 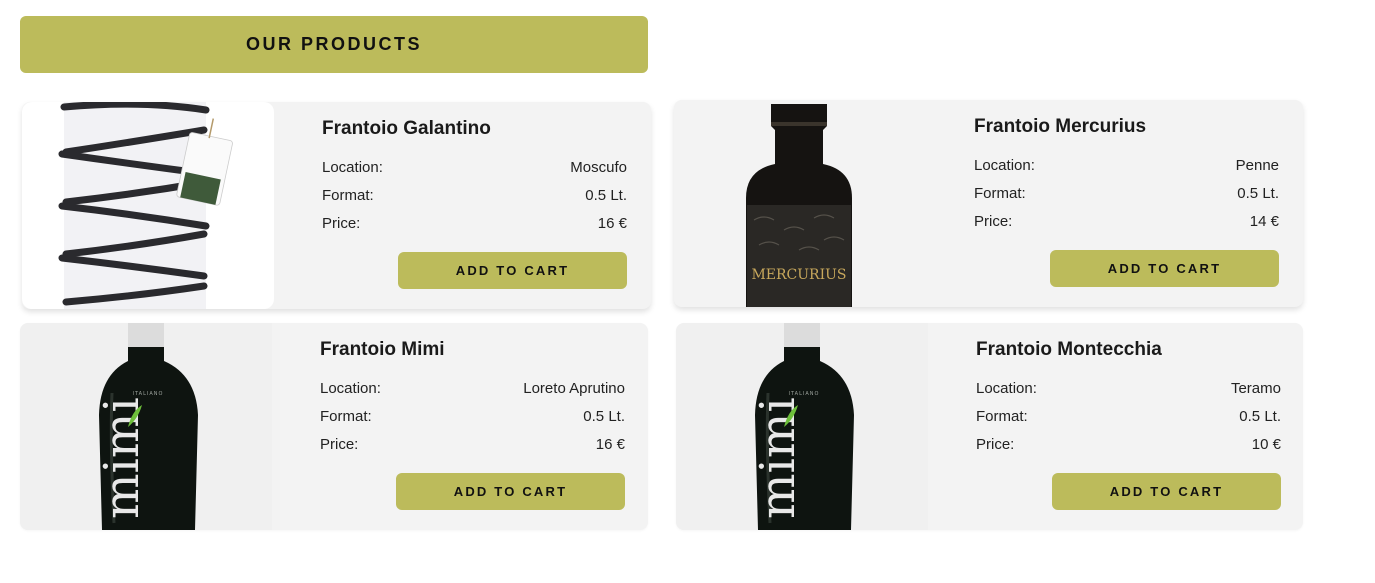 I want to click on product-name: Frantoio Mimi, so click(x=382, y=349).